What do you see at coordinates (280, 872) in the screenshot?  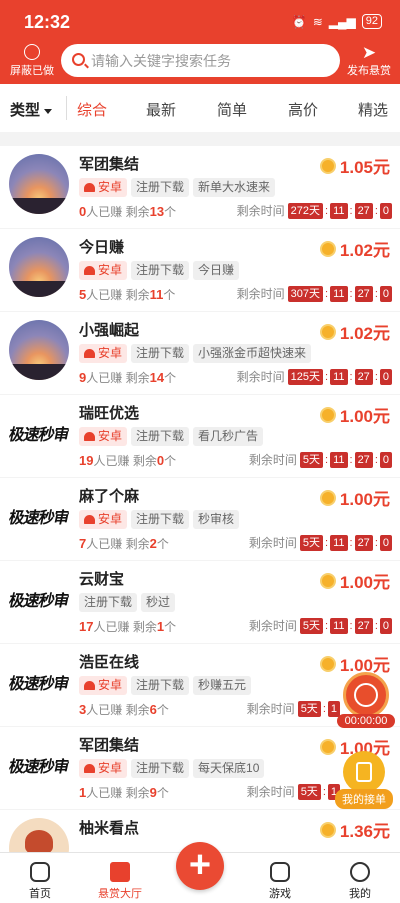 I see `gamepad-icon` at bounding box center [280, 872].